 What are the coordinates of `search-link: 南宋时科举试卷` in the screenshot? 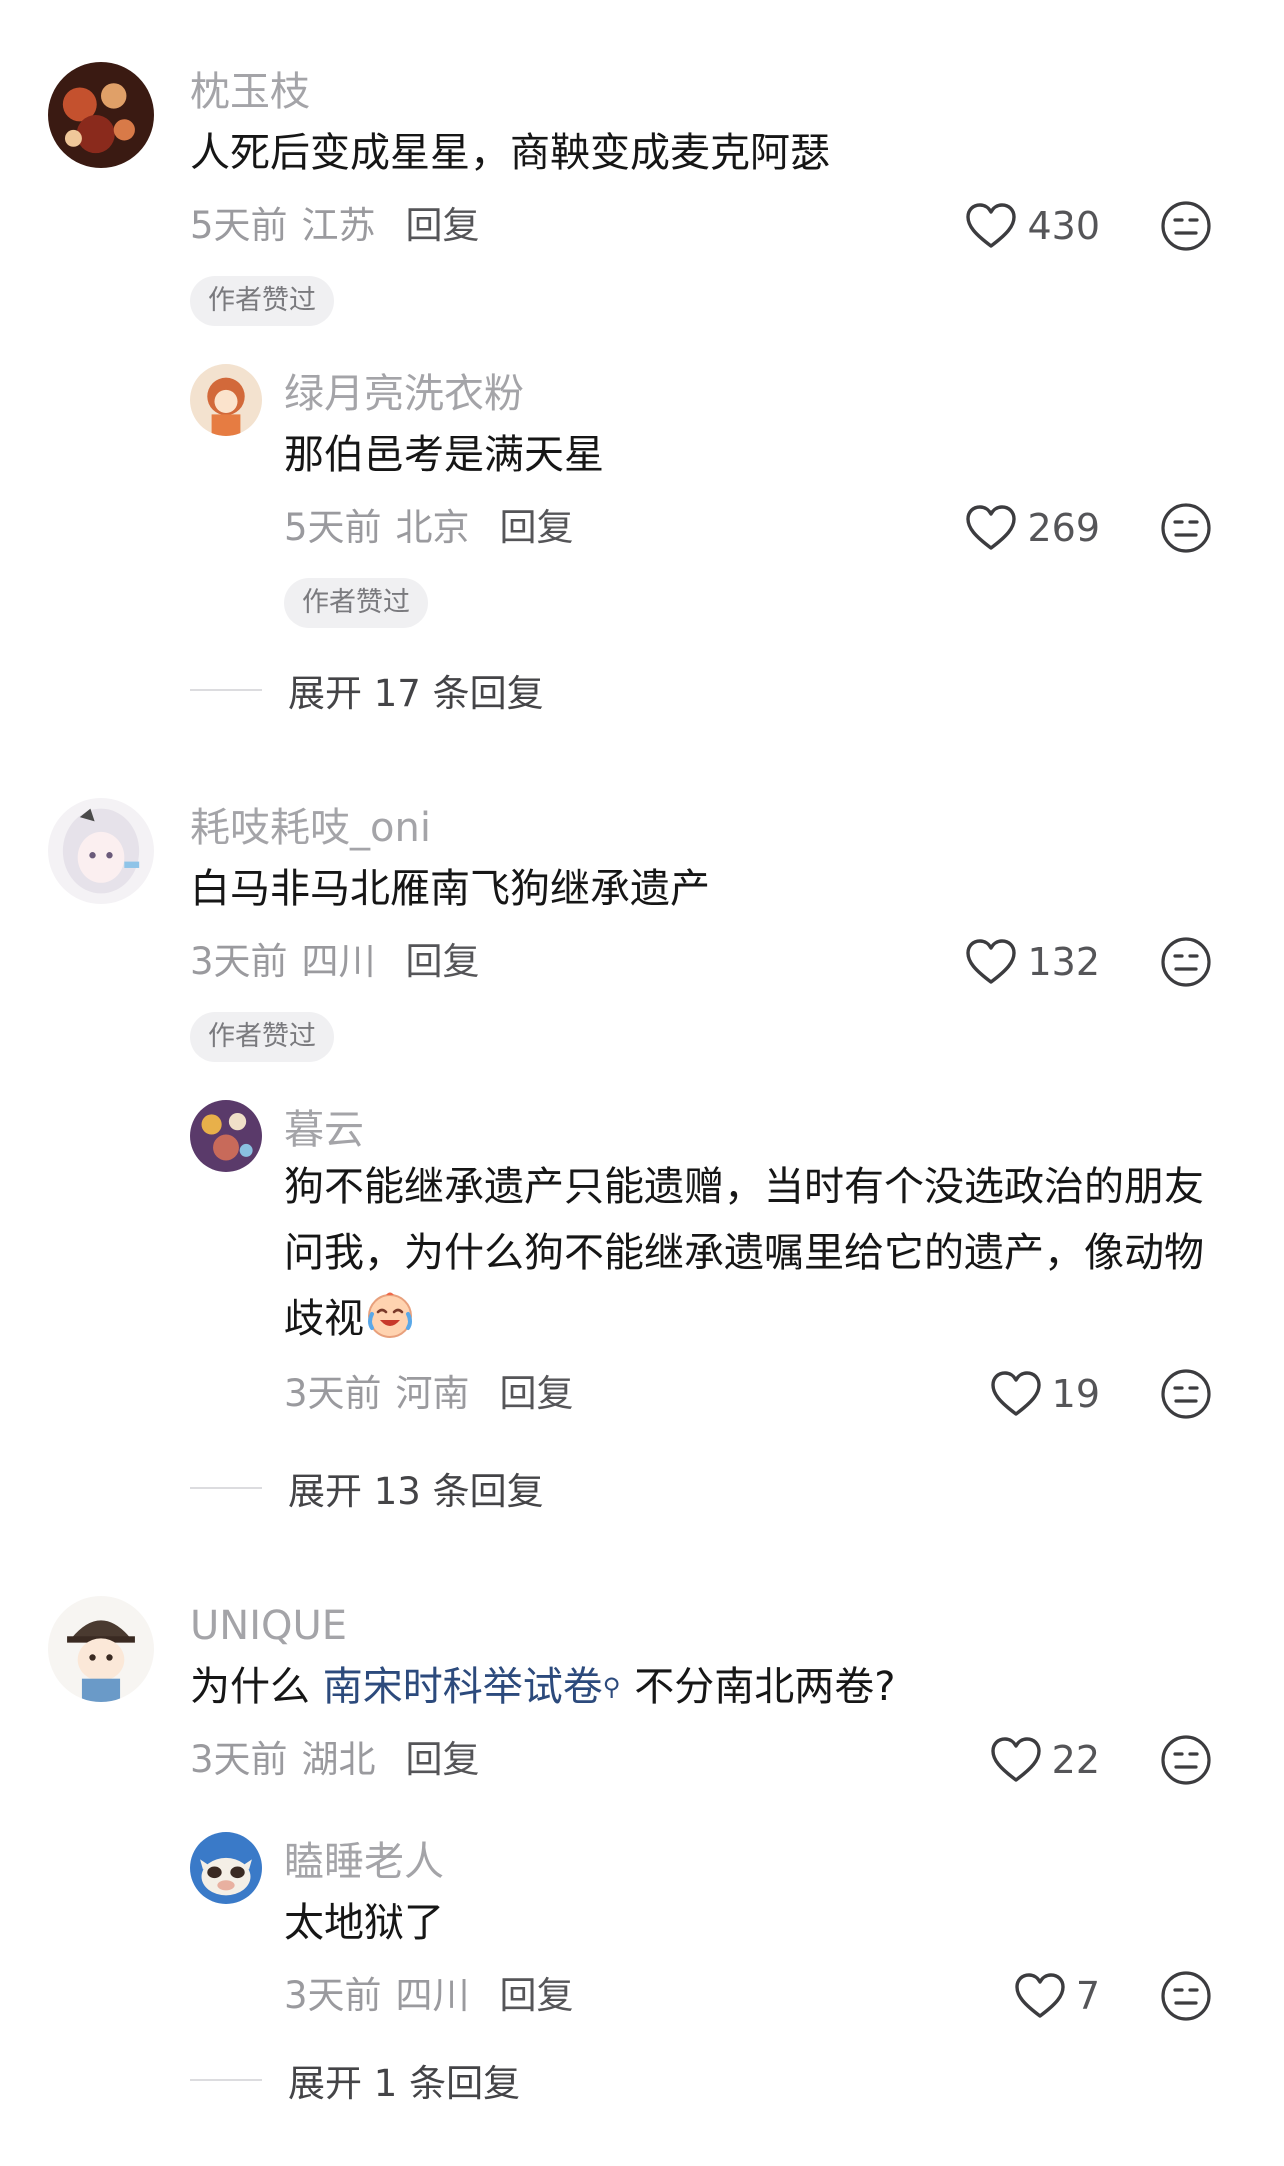 It's located at (463, 1687).